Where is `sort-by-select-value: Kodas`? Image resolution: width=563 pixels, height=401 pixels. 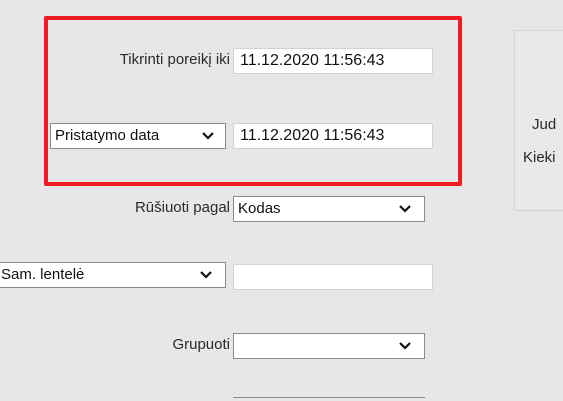 sort-by-select-value: Kodas is located at coordinates (259, 208).